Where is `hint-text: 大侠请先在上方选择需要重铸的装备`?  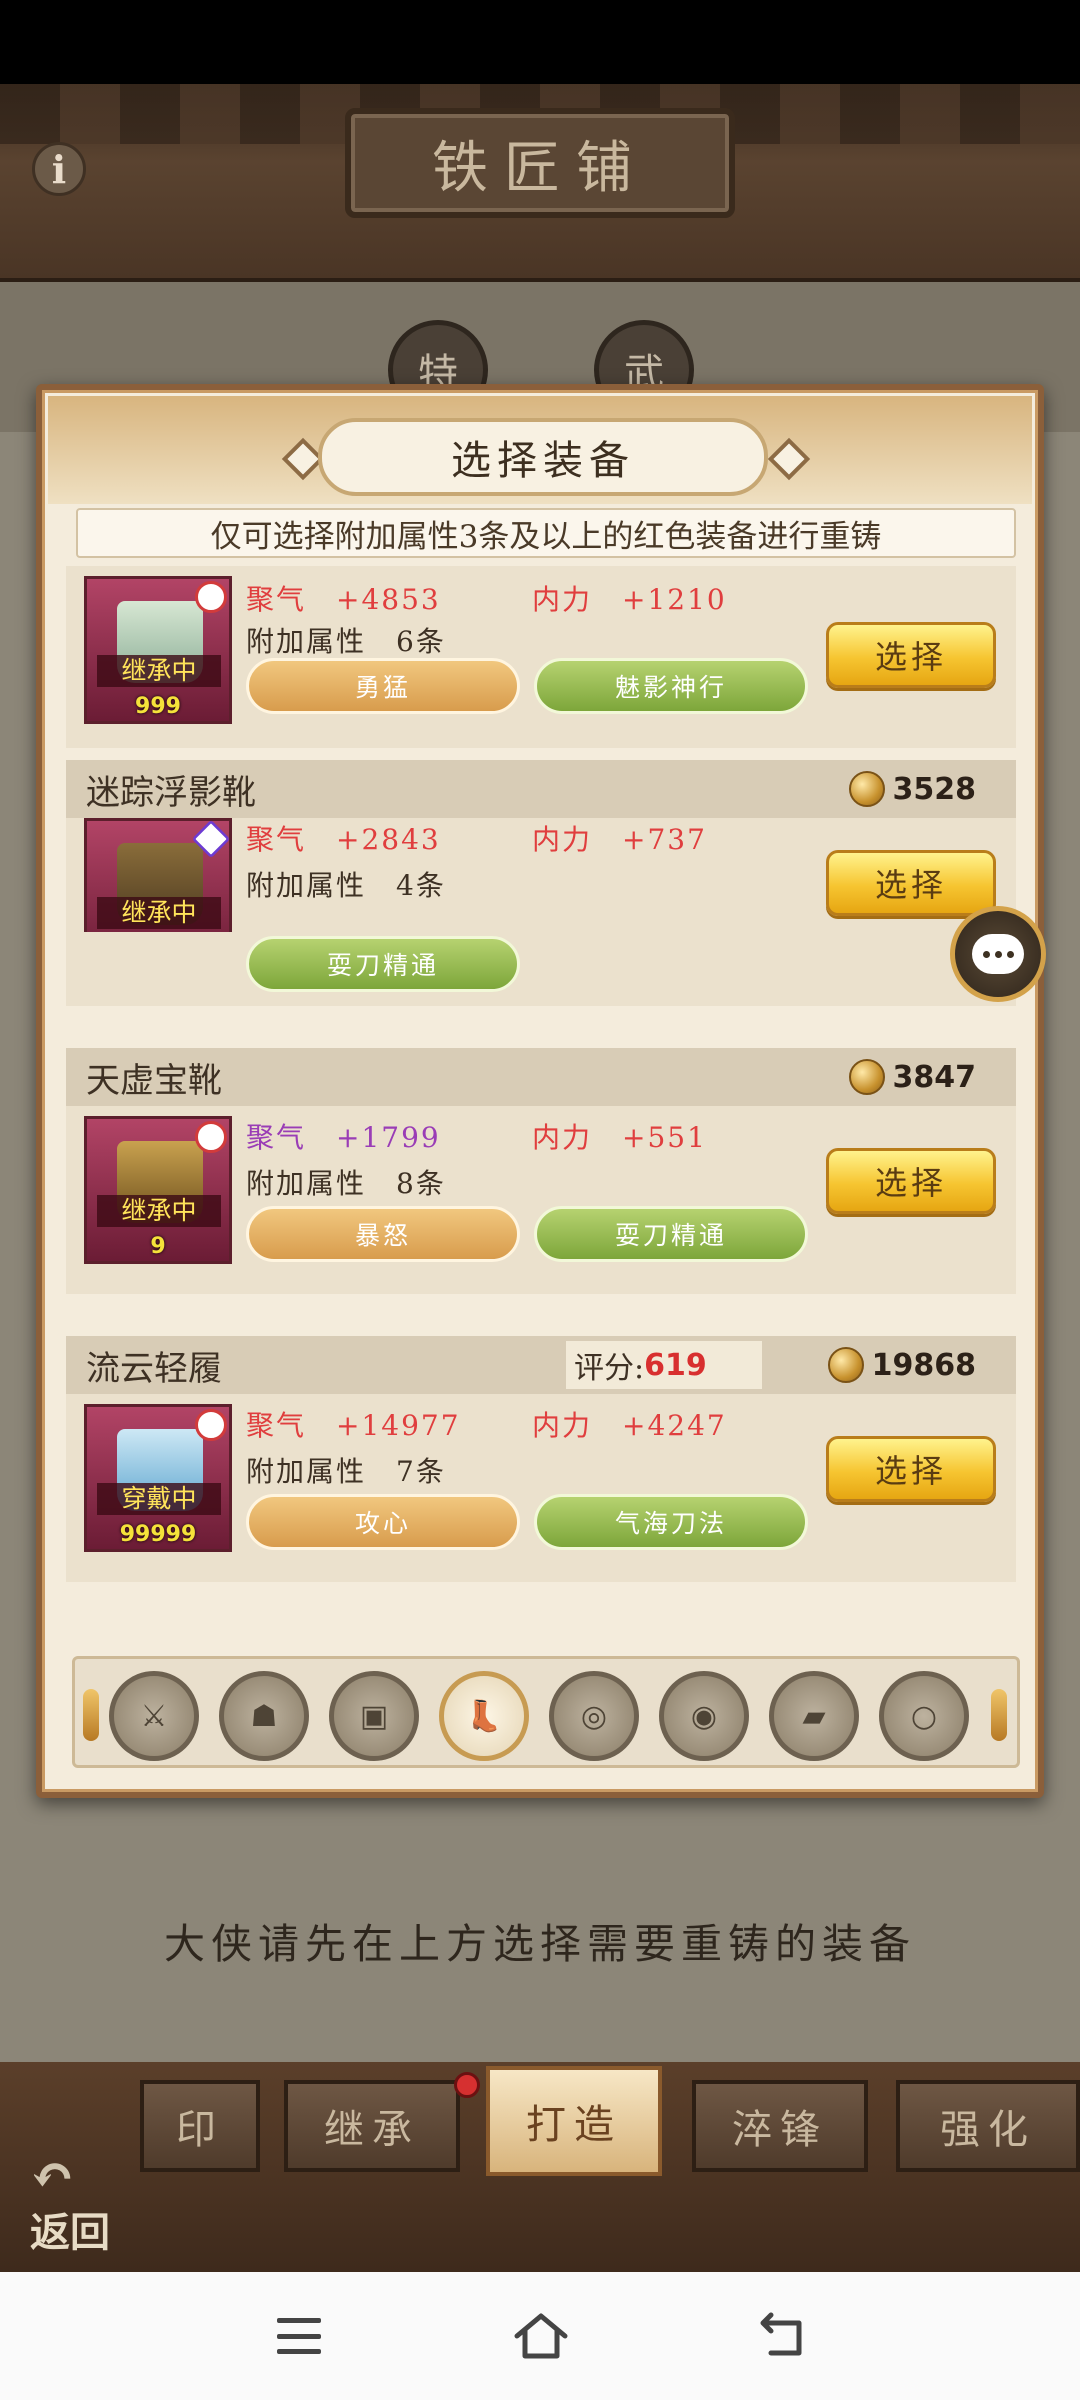
hint-text: 大侠请先在上方选择需要重铸的装备 is located at coordinates (540, 1944).